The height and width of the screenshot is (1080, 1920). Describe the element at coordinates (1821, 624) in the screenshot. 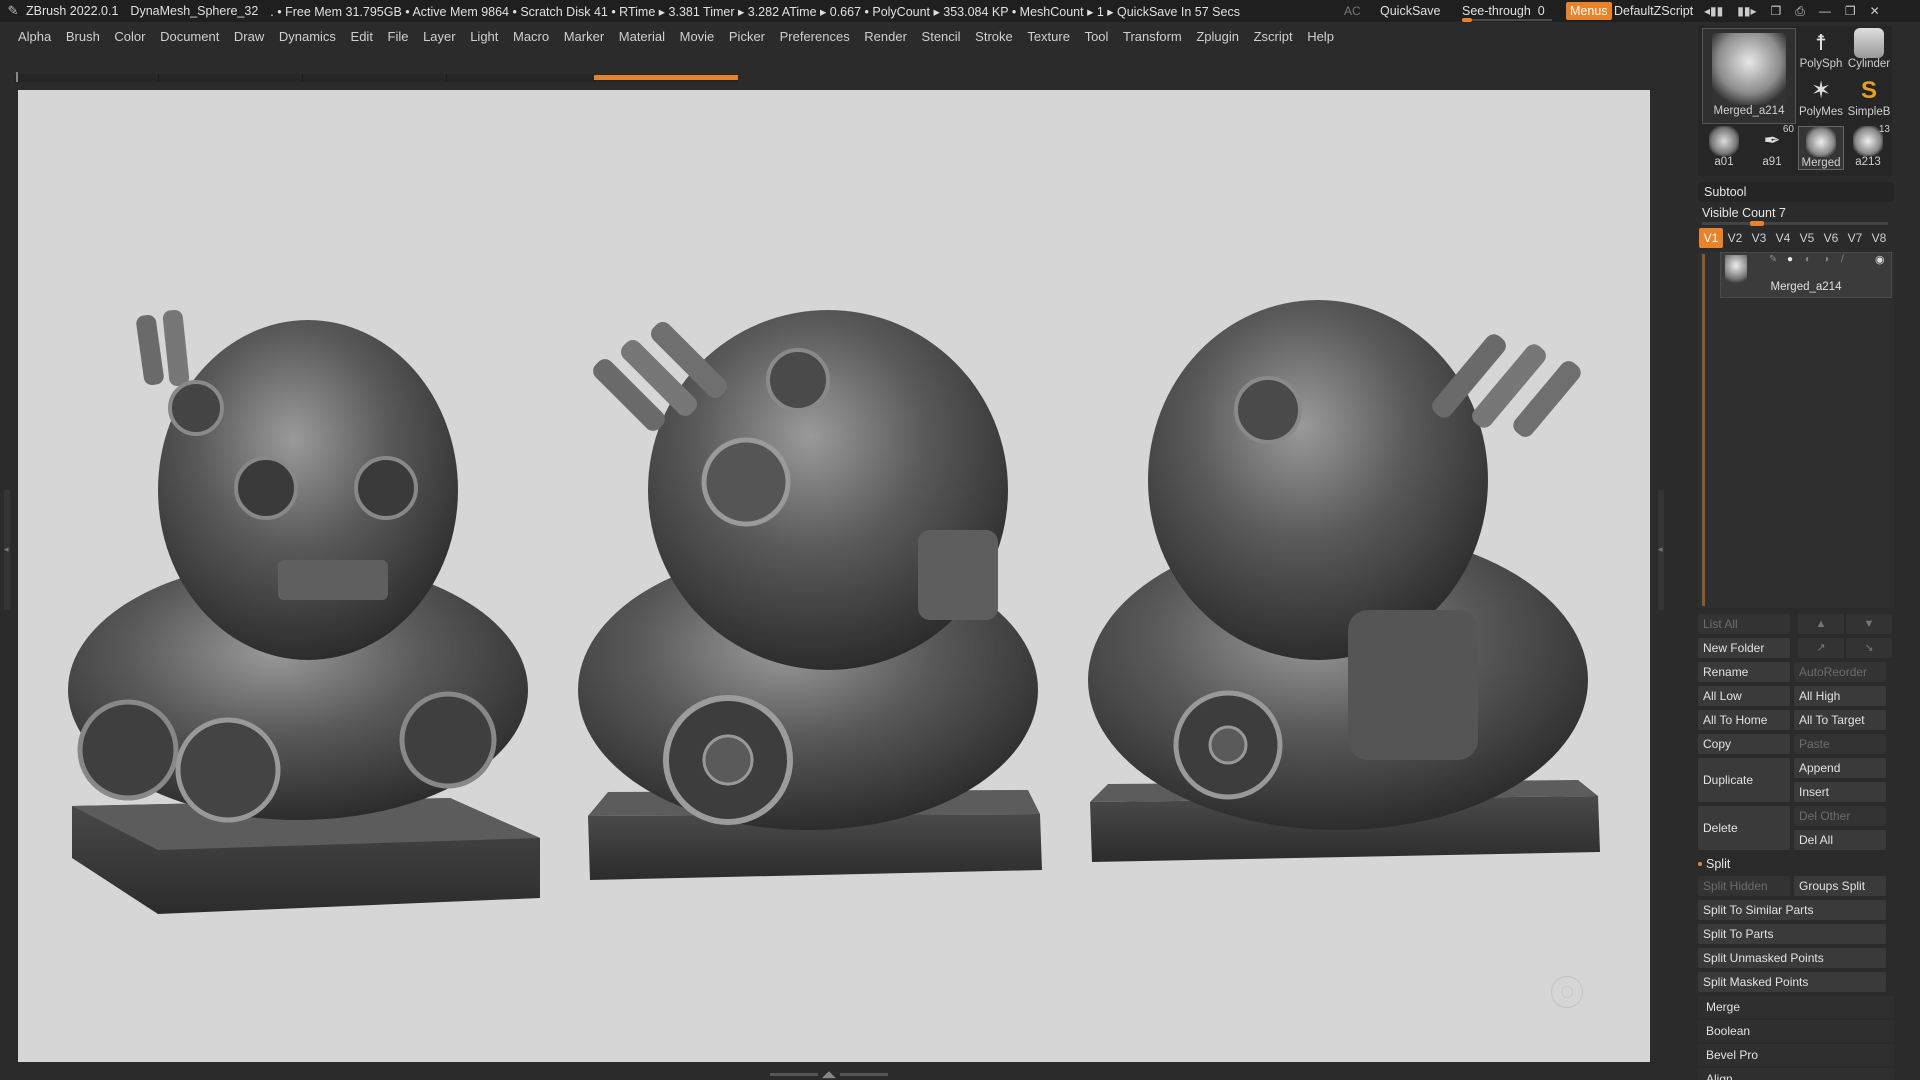

I see `move-up-icon: ▲` at that location.